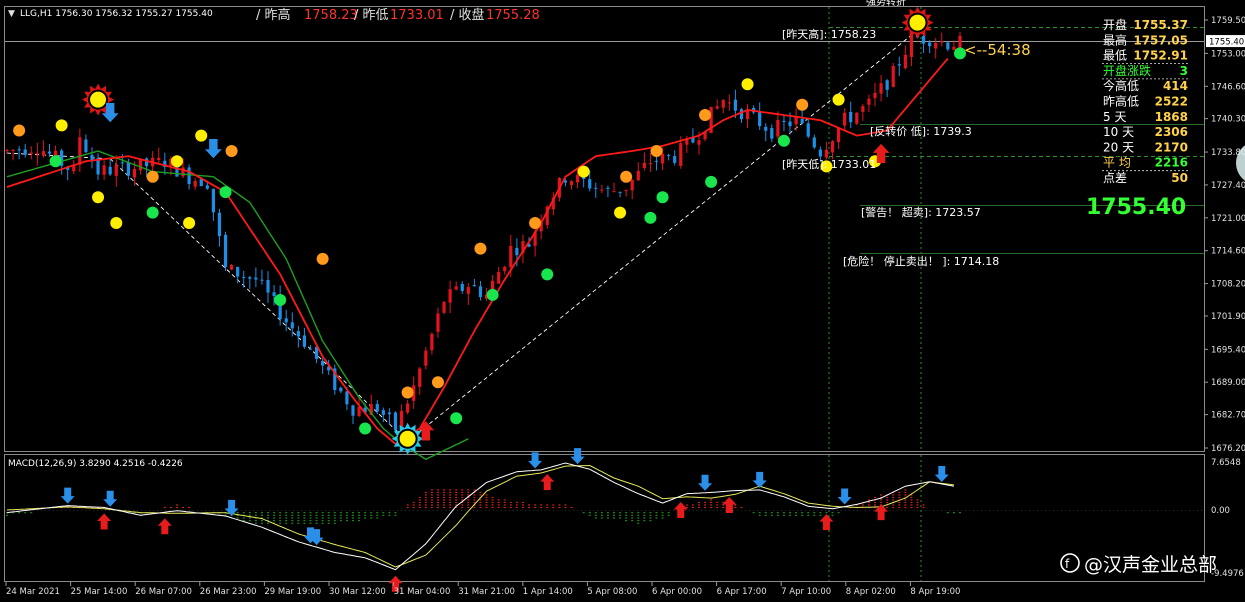 The width and height of the screenshot is (1245, 602). What do you see at coordinates (273, 15) in the screenshot?
I see `prev-high-label: / 昨高` at bounding box center [273, 15].